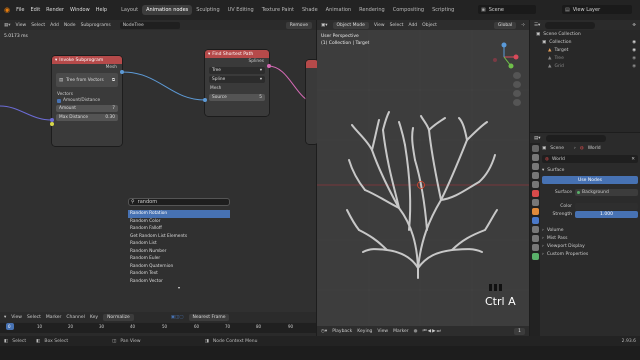  I want to click on viewport-menu-view: View, so click(379, 25).